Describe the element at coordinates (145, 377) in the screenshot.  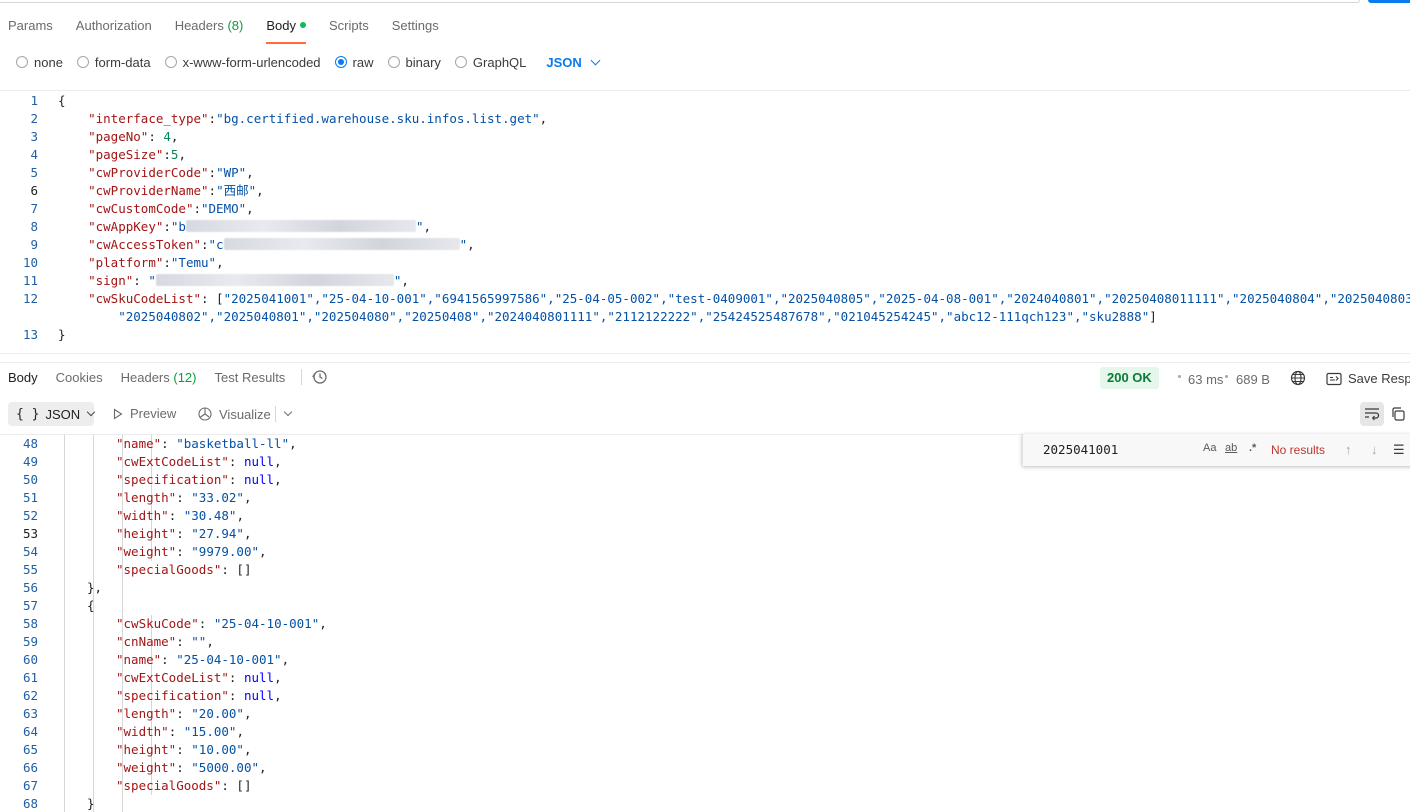
I see `tab-label: Headers` at that location.